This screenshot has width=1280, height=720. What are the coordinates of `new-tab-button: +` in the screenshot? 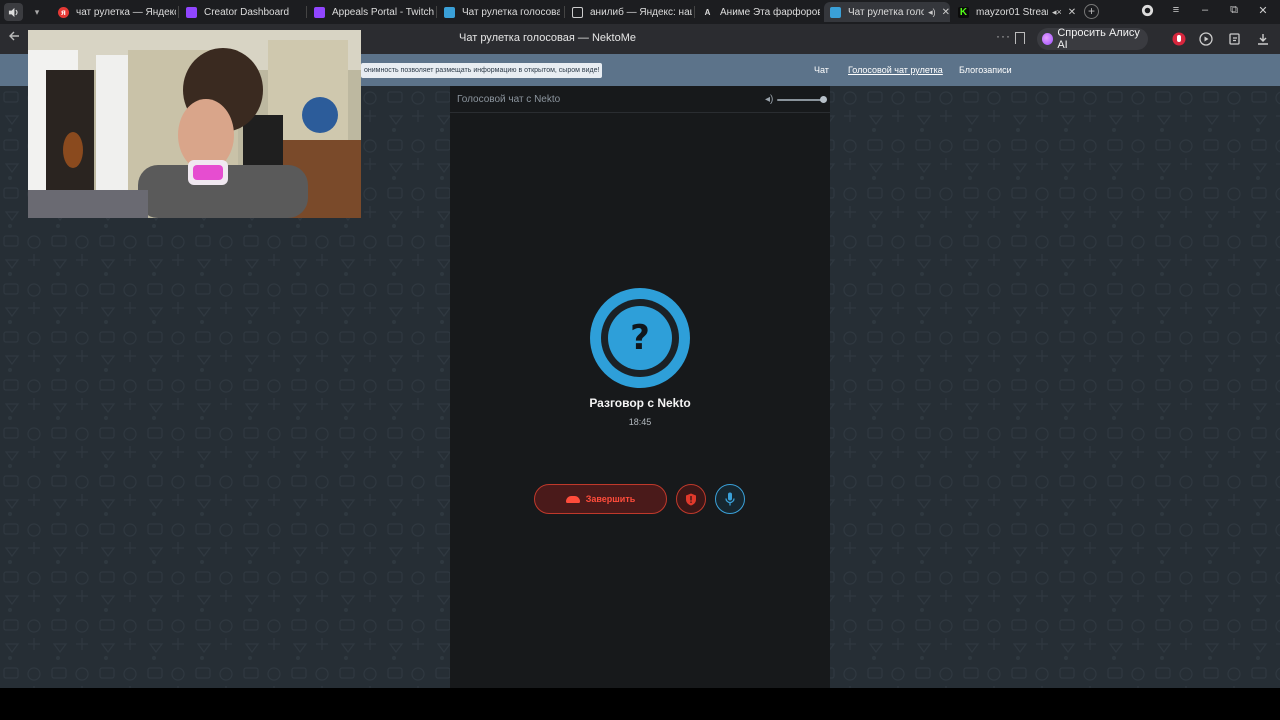 It's located at (1091, 11).